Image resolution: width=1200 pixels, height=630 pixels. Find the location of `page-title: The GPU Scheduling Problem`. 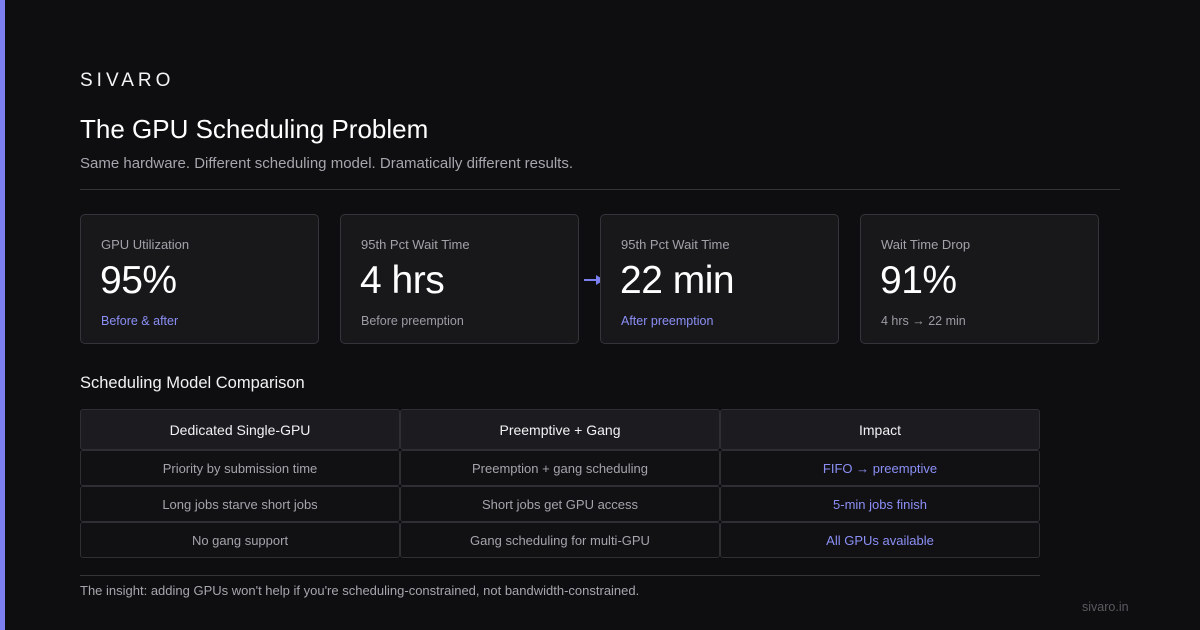

page-title: The GPU Scheduling Problem is located at coordinates (254, 129).